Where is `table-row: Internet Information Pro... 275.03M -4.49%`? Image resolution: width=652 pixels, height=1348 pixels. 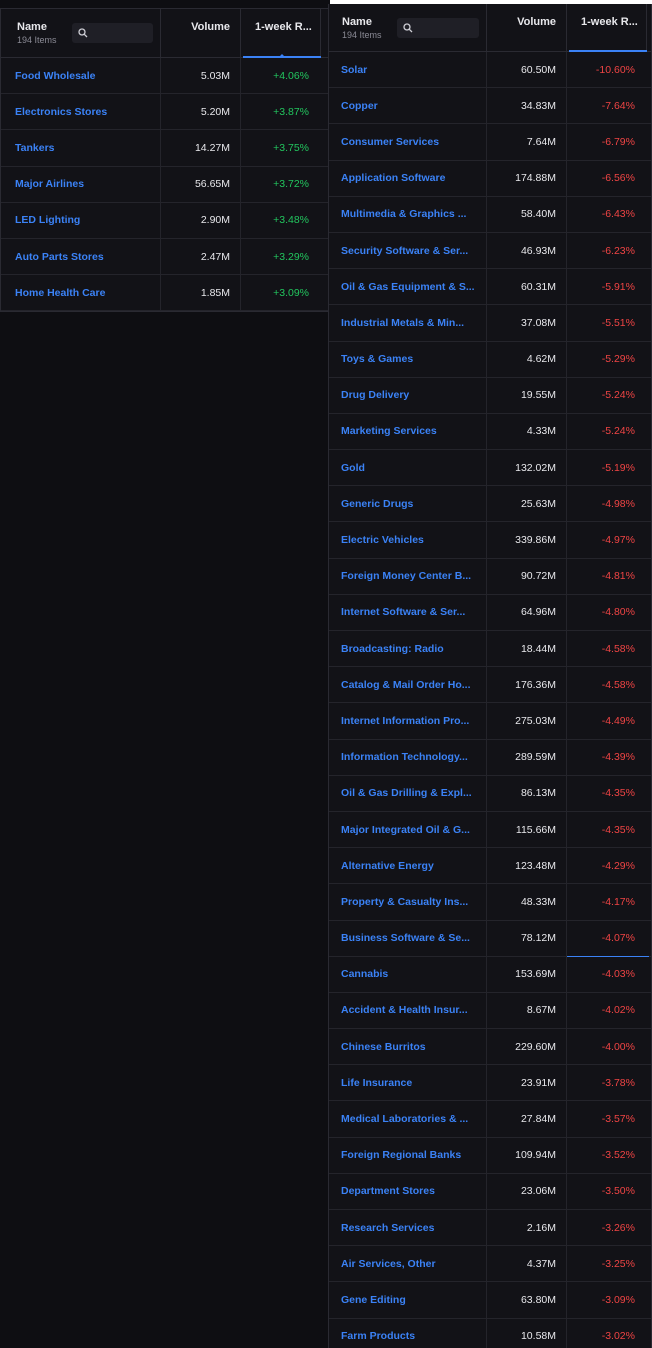 table-row: Internet Information Pro... 275.03M -4.49% is located at coordinates (490, 721).